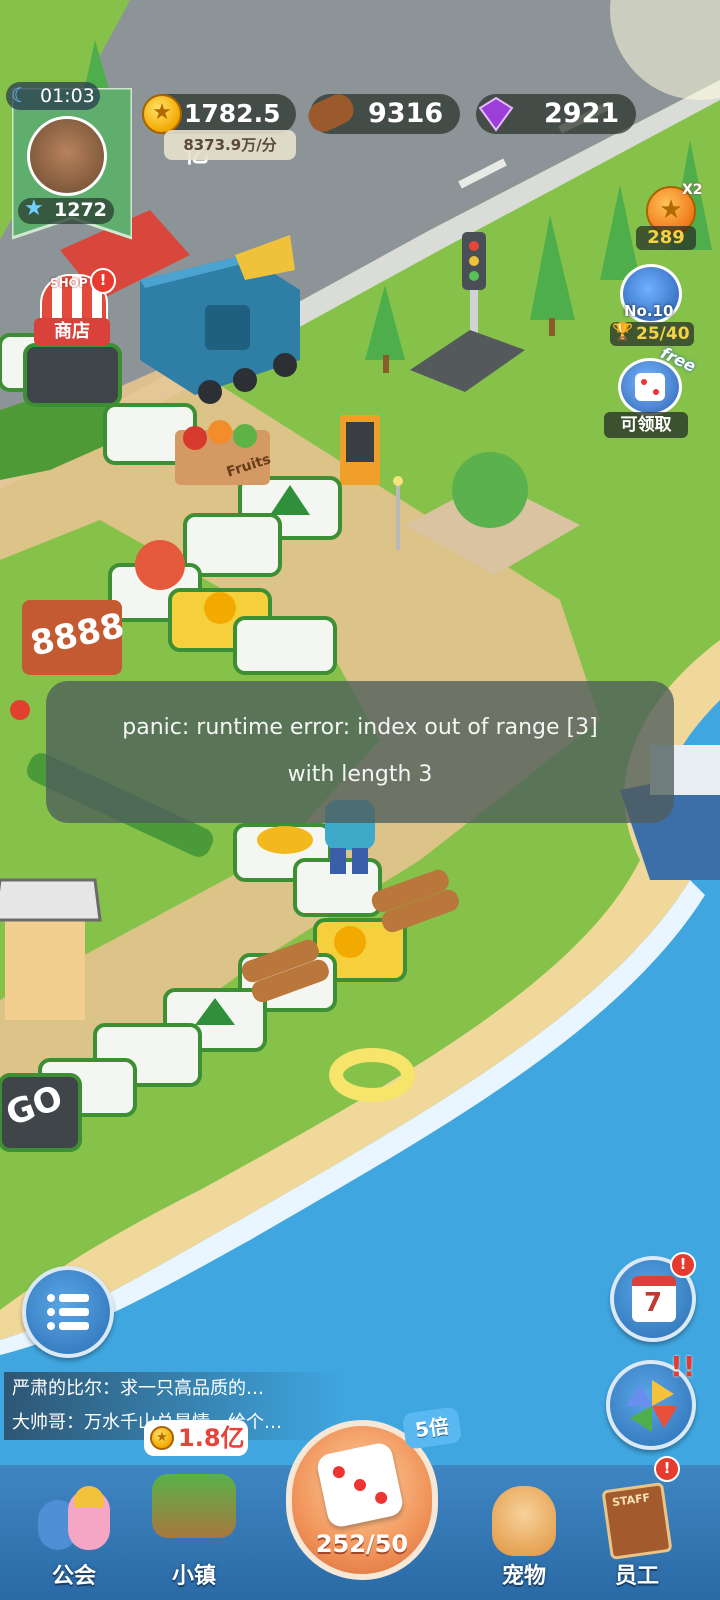  What do you see at coordinates (523, 1576) in the screenshot?
I see `nav-pet-label: 宠物` at bounding box center [523, 1576].